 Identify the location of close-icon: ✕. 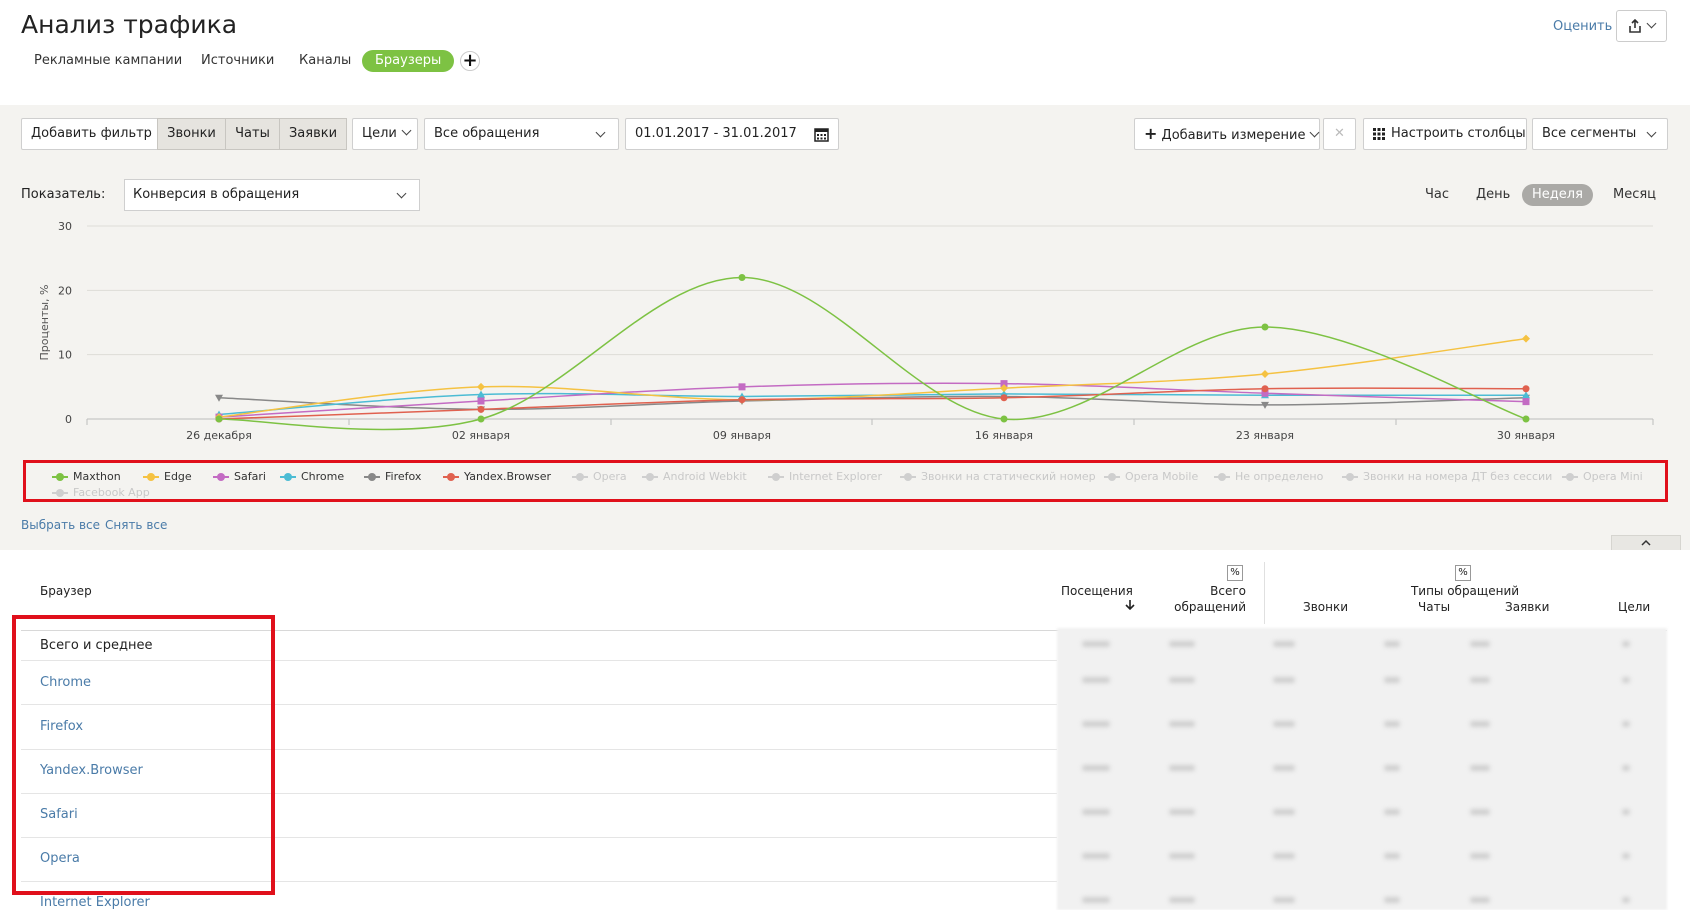
(1339, 134).